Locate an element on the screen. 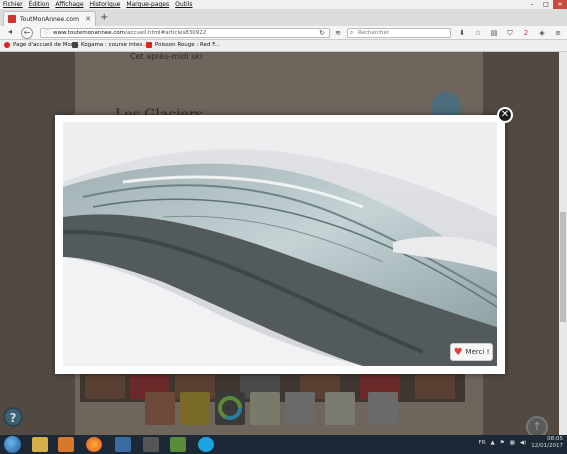 This screenshot has width=567, height=454. library-icon: ▤ is located at coordinates (494, 33).